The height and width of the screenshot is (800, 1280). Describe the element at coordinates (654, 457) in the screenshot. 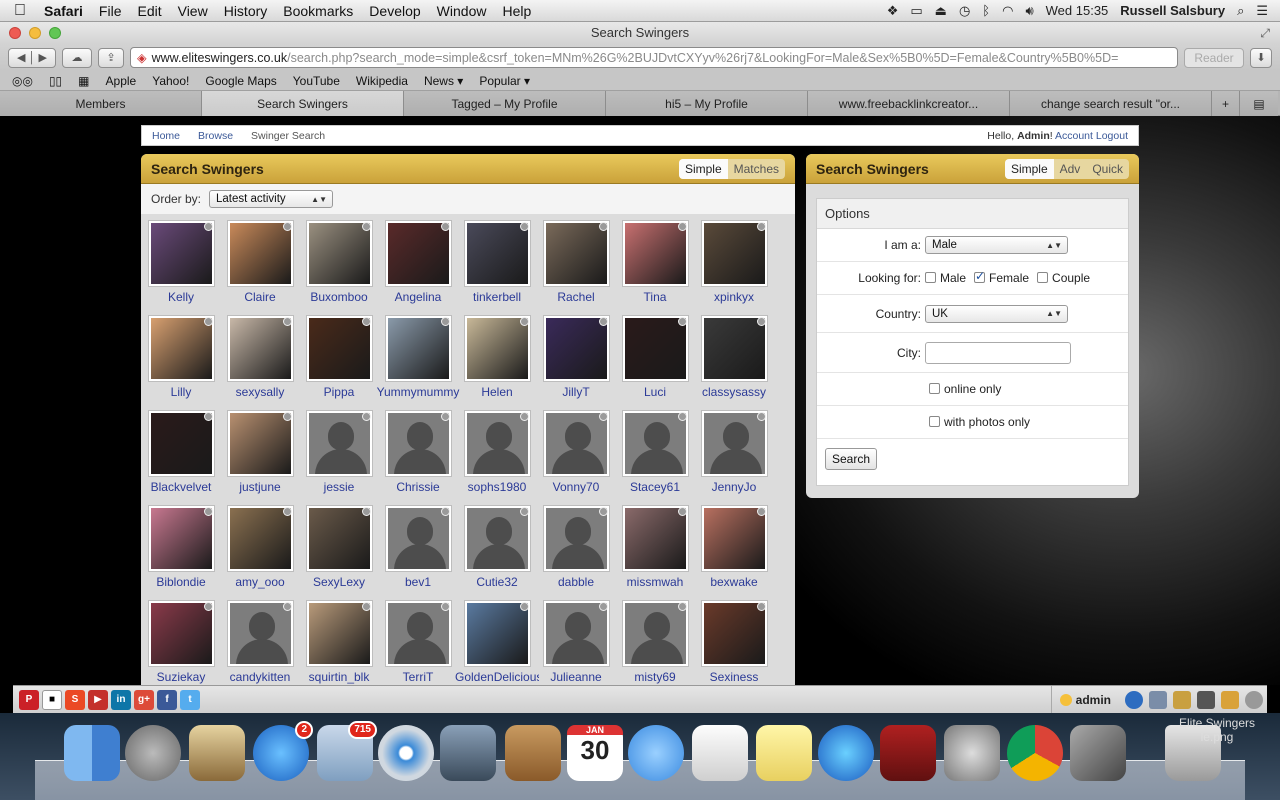

I see `member-card: Stacey61` at that location.